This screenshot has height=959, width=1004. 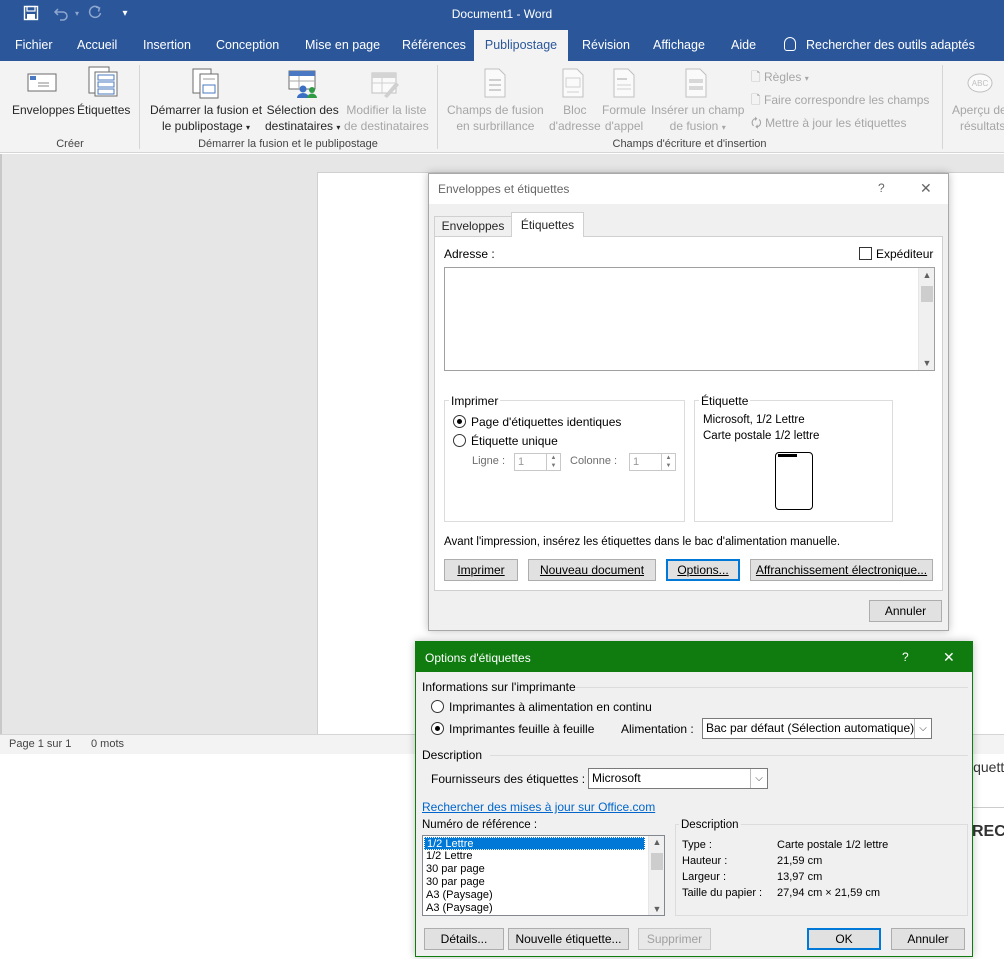 What do you see at coordinates (743, 45) in the screenshot?
I see `tab-aide: Aide` at bounding box center [743, 45].